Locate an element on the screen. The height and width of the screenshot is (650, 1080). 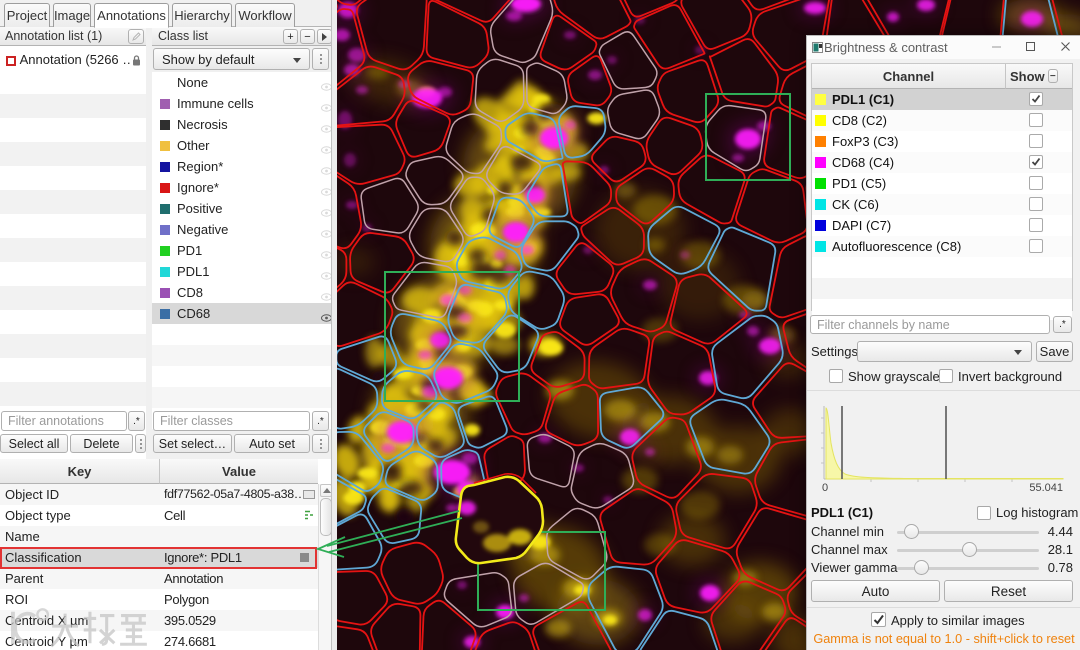
svg-text: 55.041 is located at coordinates (1046, 488).